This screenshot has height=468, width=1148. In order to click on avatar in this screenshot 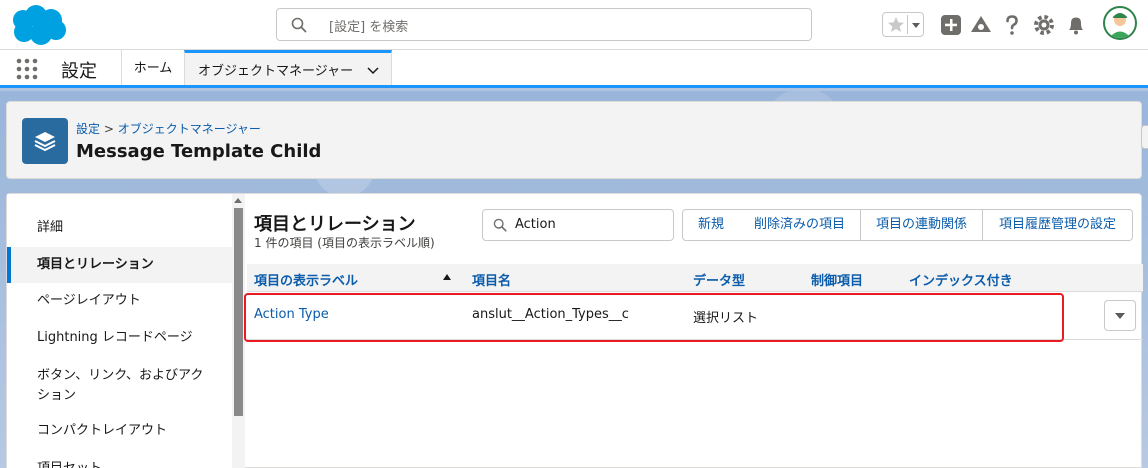, I will do `click(1120, 23)`.